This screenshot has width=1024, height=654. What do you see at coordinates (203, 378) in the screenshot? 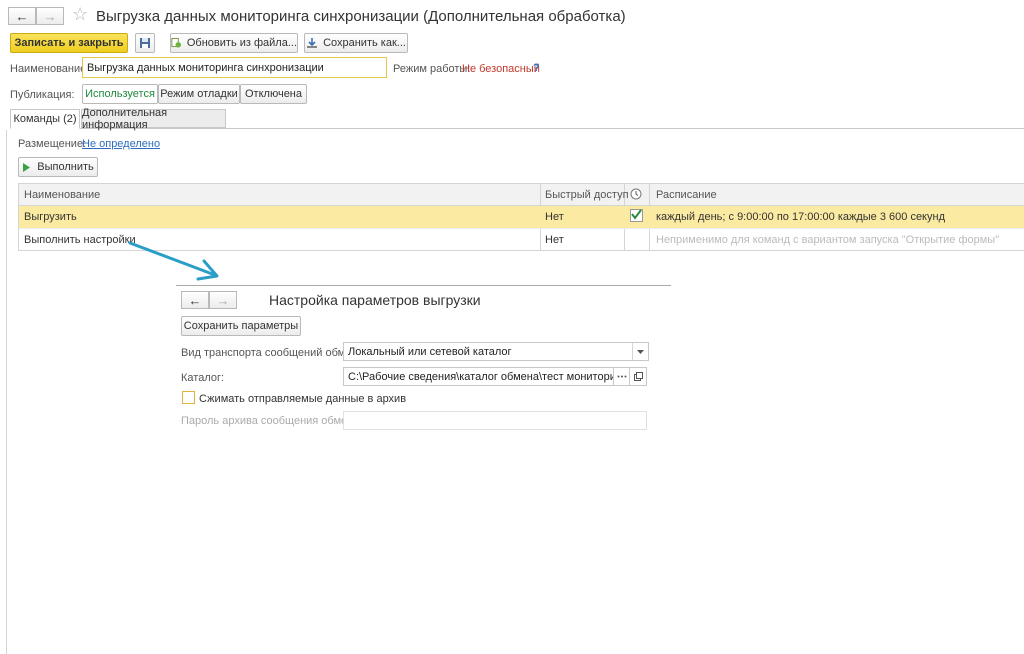
I see `catalog-label: Каталог:` at bounding box center [203, 378].